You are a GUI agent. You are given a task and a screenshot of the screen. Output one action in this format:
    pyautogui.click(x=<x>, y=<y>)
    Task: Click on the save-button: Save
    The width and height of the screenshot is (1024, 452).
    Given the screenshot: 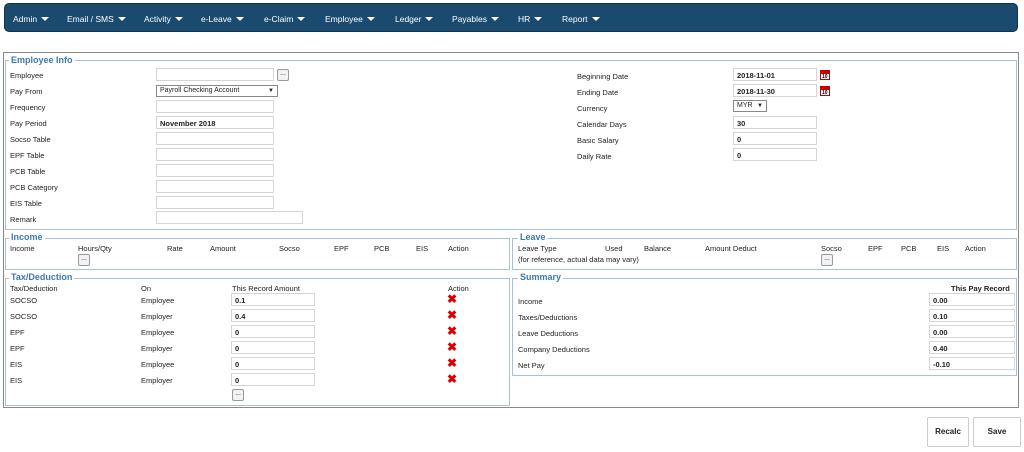 What is the action you would take?
    pyautogui.click(x=997, y=432)
    